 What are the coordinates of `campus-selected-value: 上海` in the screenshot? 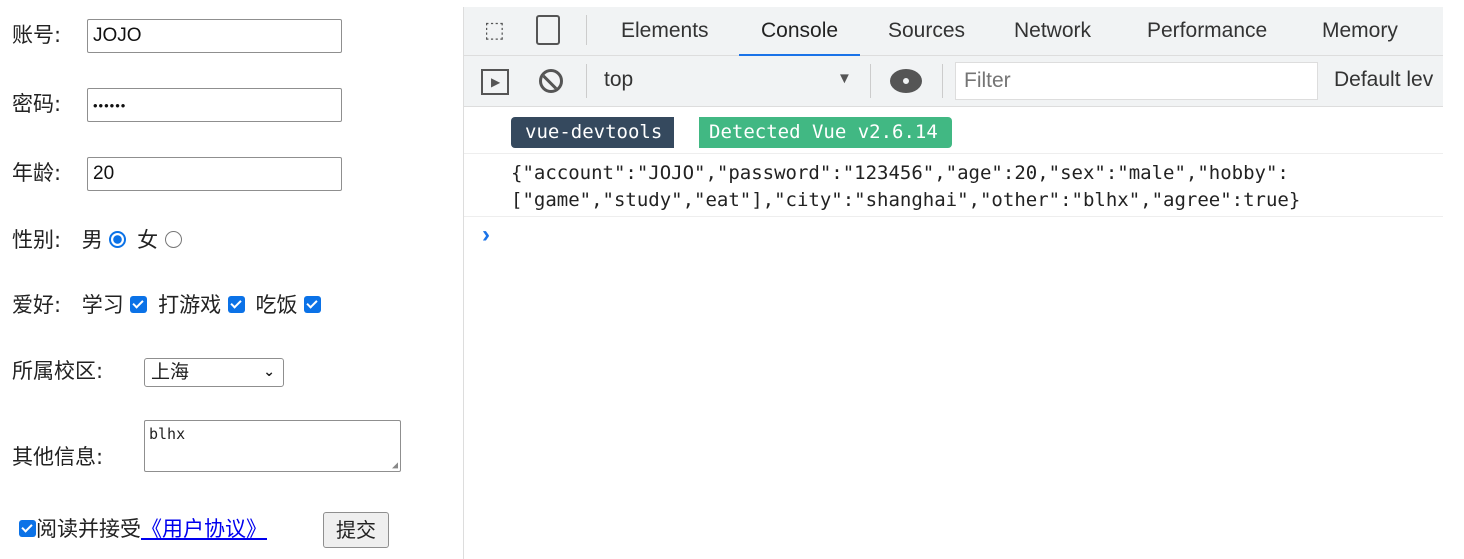 It's located at (170, 372).